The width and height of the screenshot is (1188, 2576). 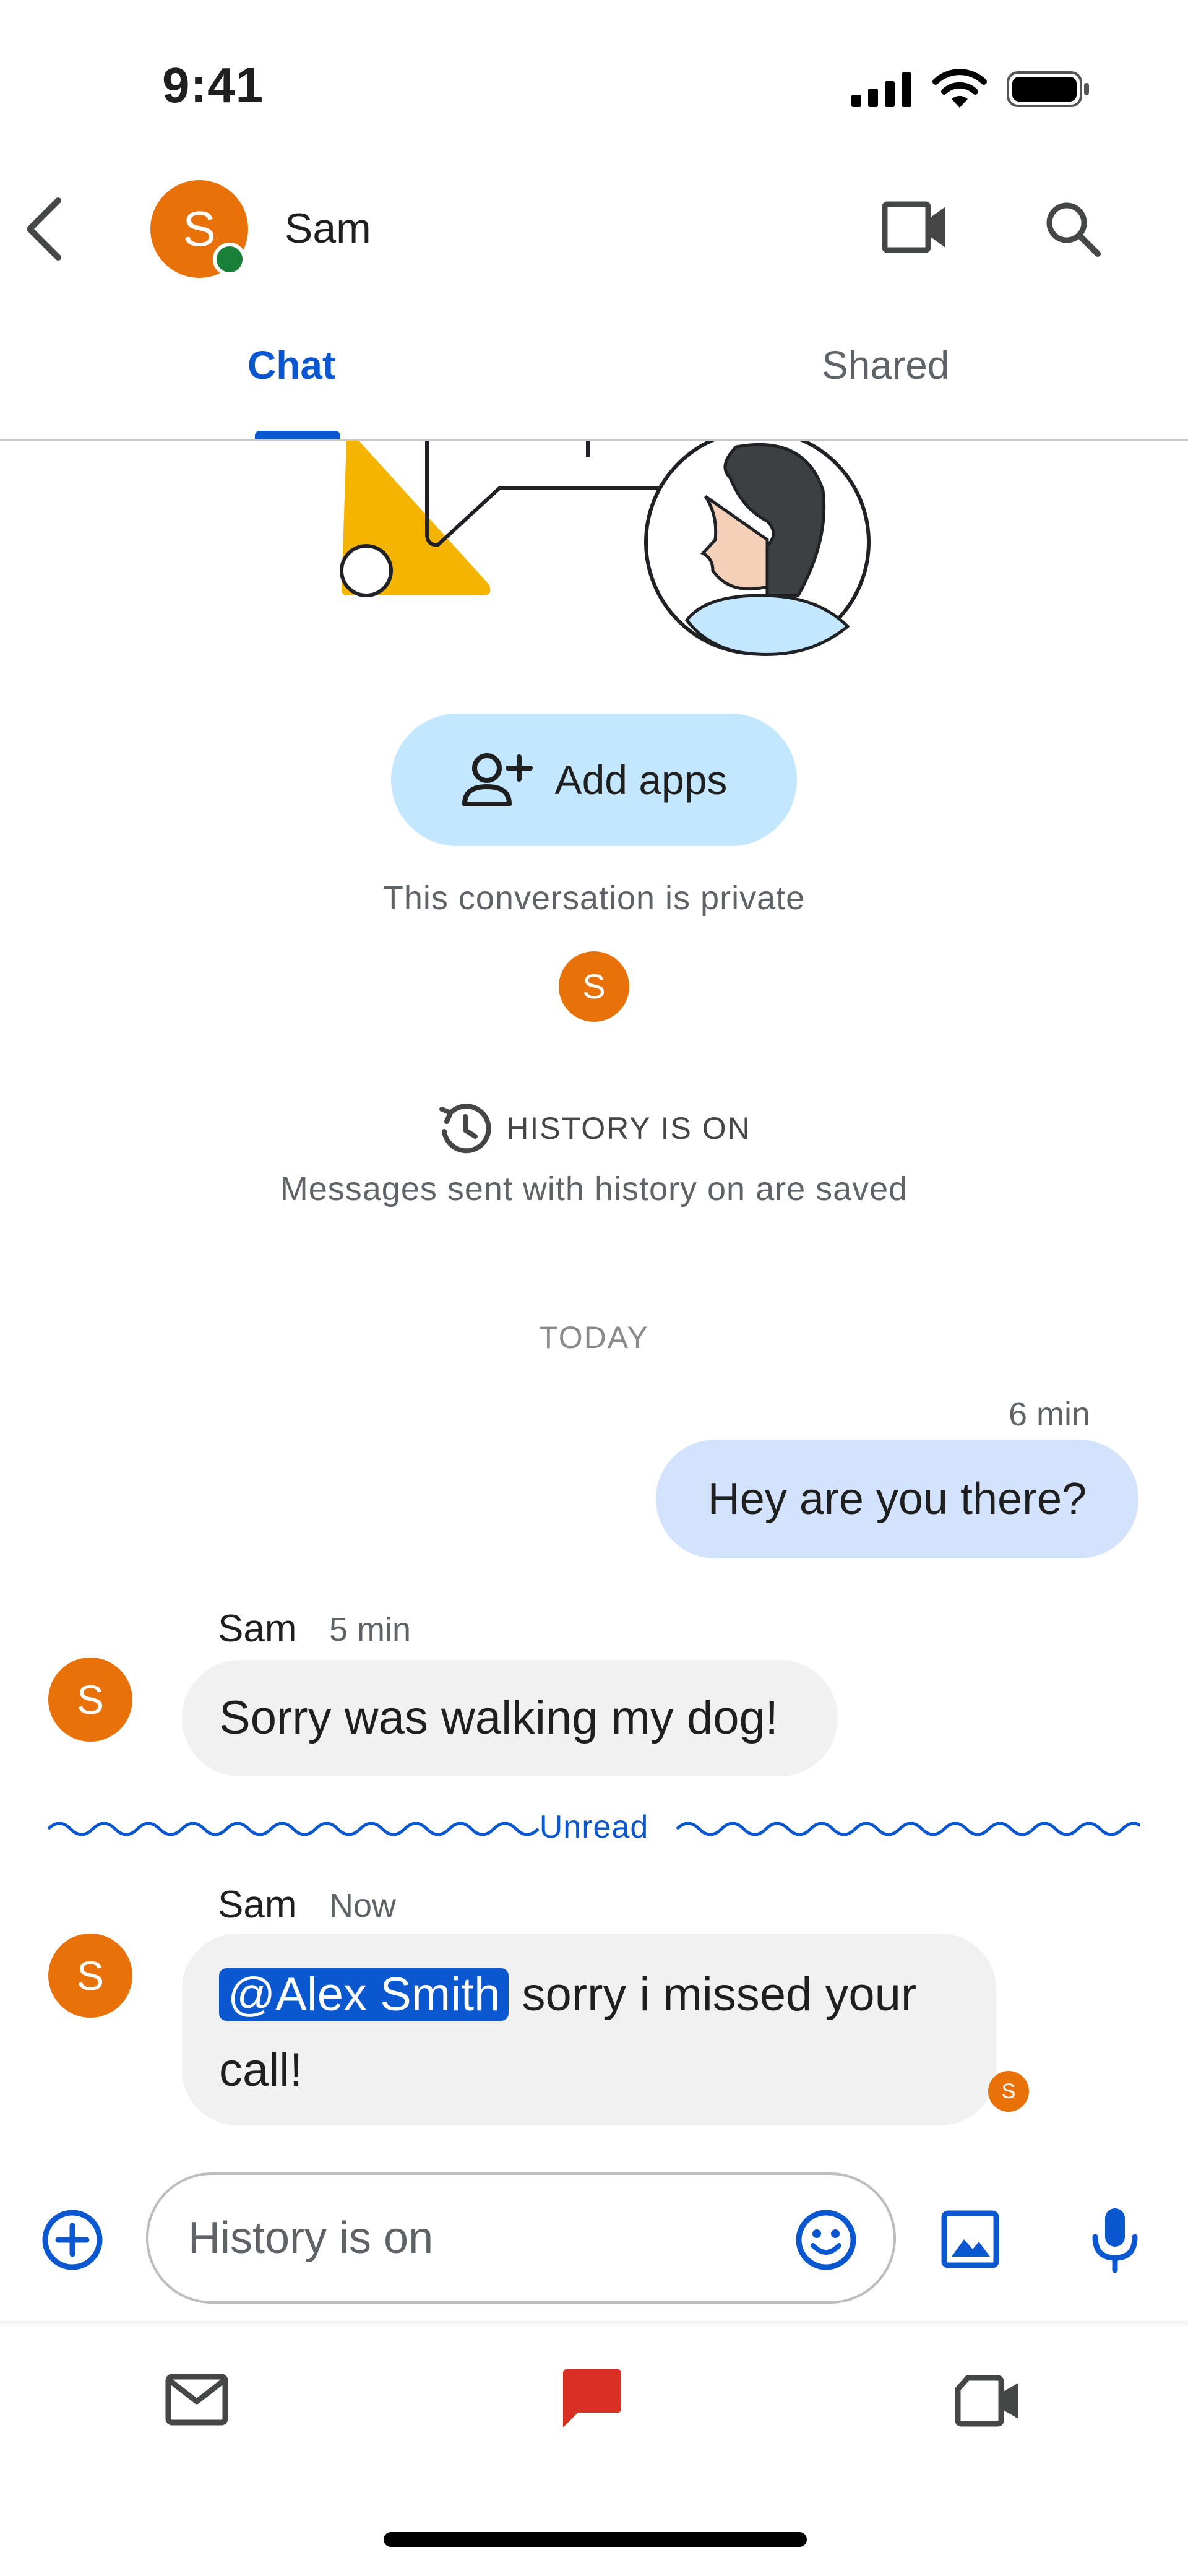 I want to click on date-divider: TODAY, so click(x=594, y=1337).